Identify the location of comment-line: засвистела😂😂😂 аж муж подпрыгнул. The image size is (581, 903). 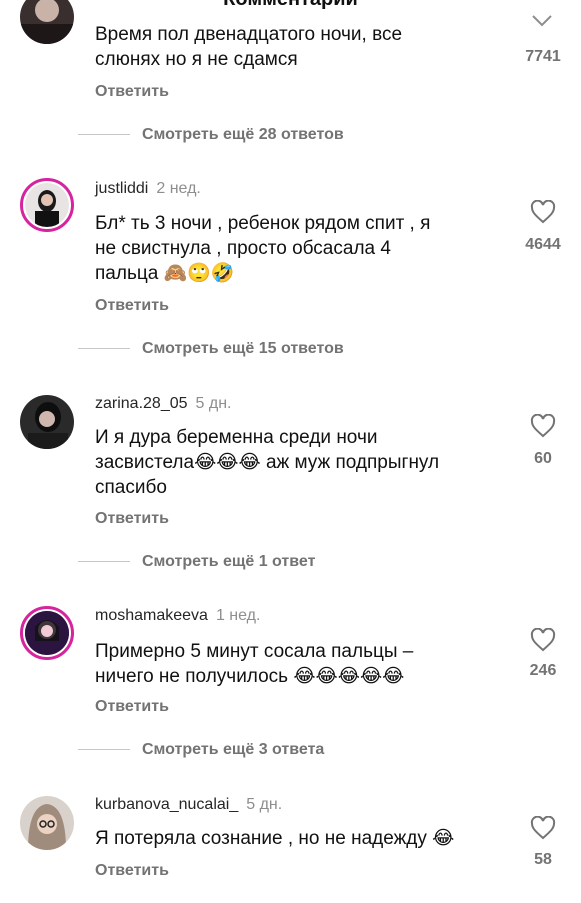
(267, 462).